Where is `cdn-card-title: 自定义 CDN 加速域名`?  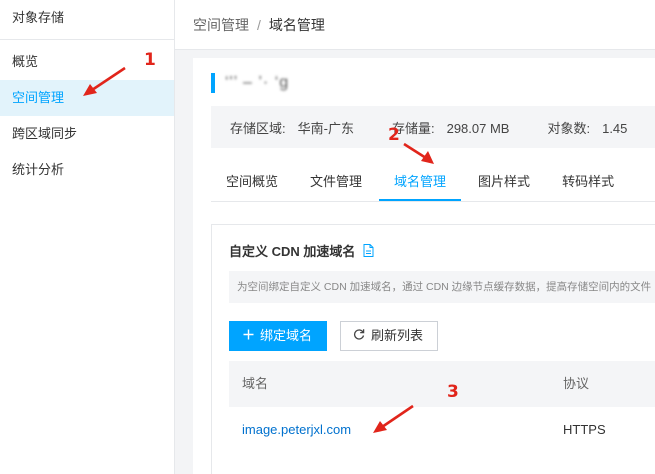
cdn-card-title: 自定义 CDN 加速域名 is located at coordinates (301, 250).